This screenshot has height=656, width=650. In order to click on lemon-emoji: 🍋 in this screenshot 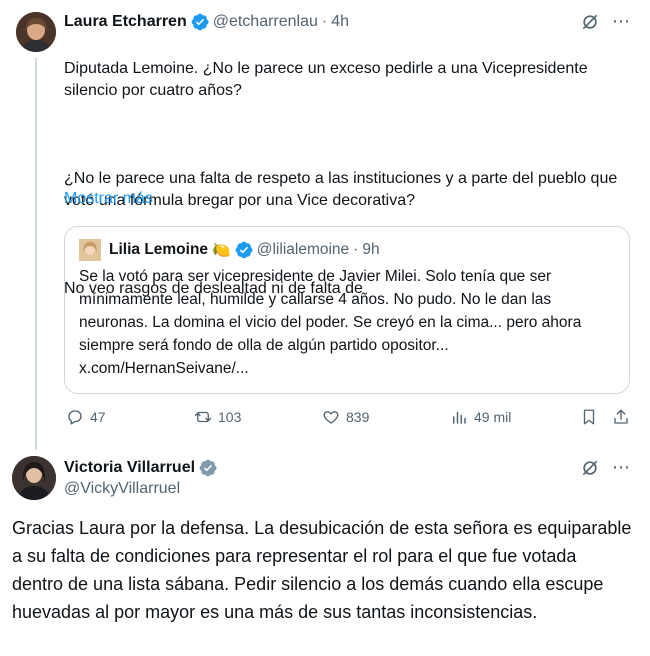, I will do `click(221, 250)`.